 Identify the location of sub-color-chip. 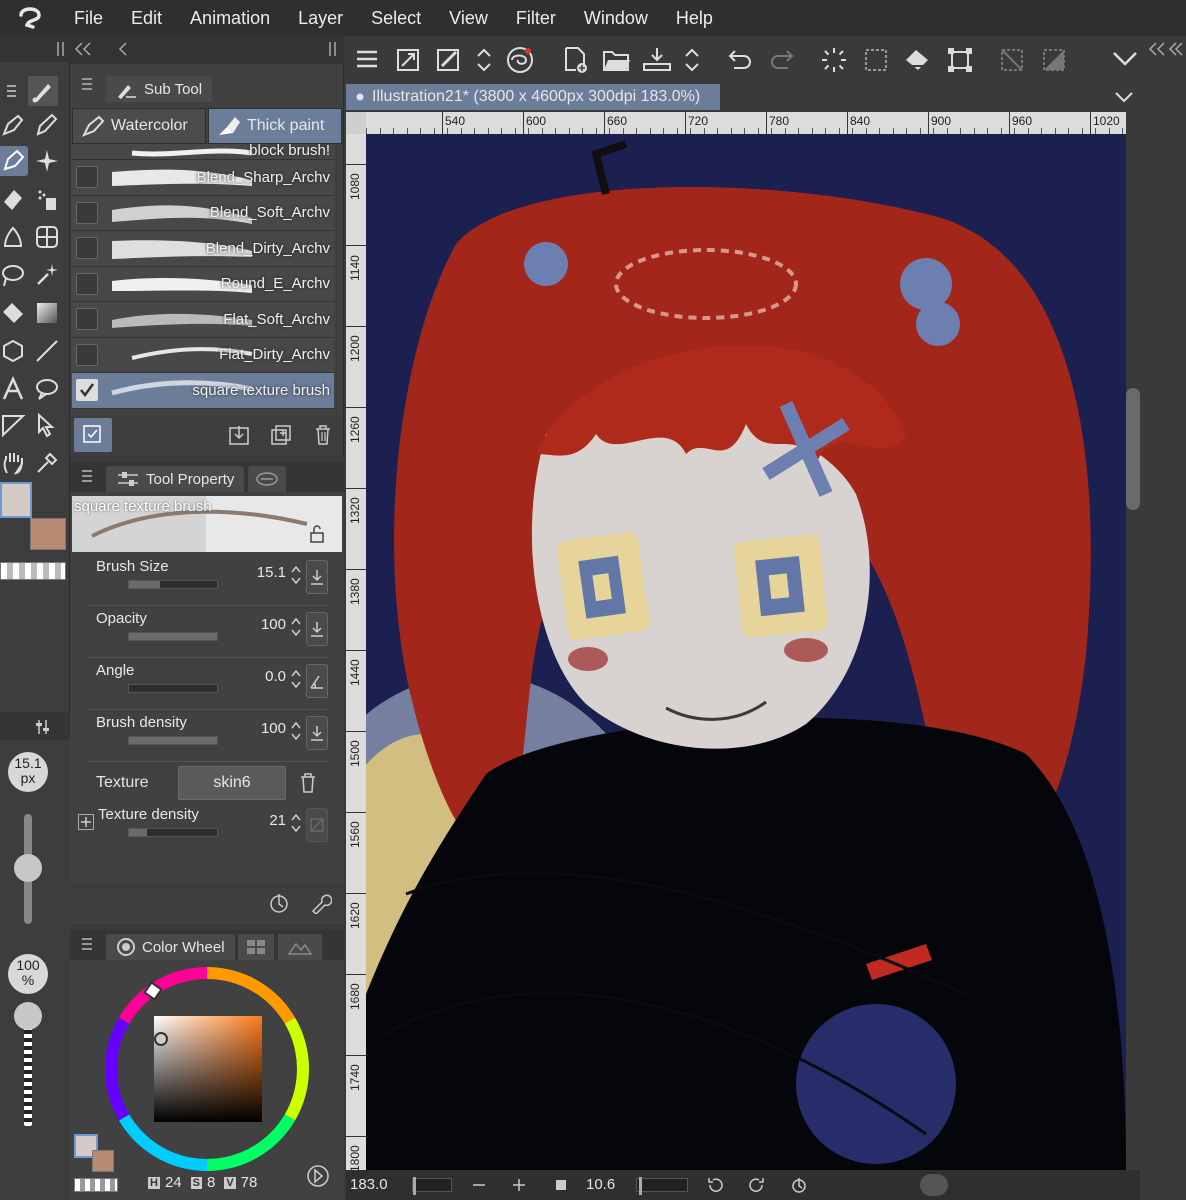
(103, 1161).